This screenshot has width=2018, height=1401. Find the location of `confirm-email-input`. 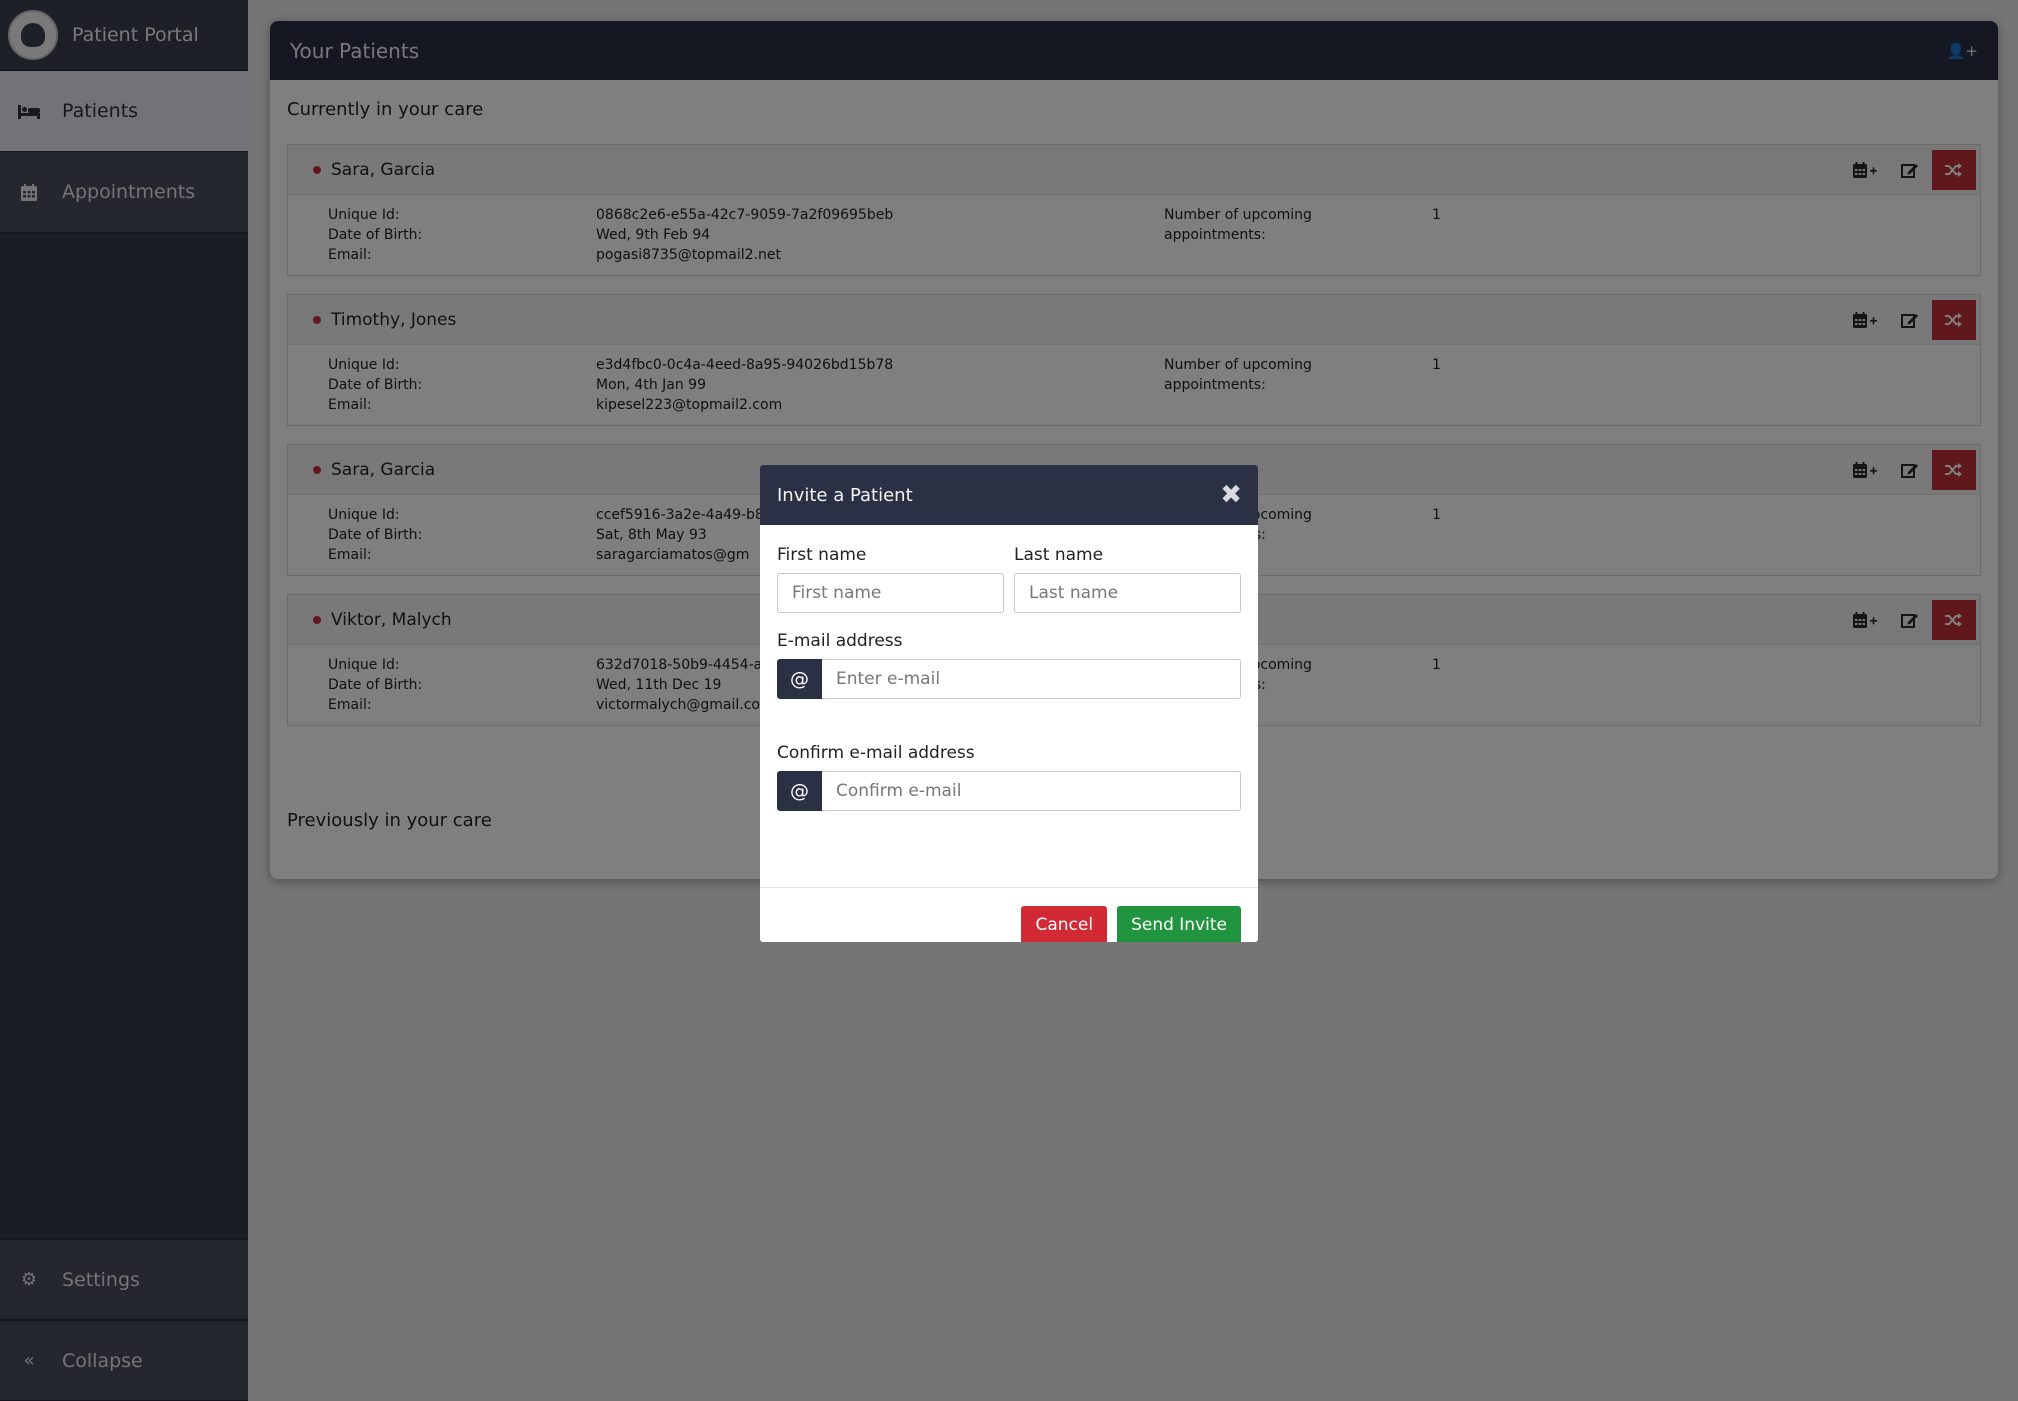

confirm-email-input is located at coordinates (1031, 791).